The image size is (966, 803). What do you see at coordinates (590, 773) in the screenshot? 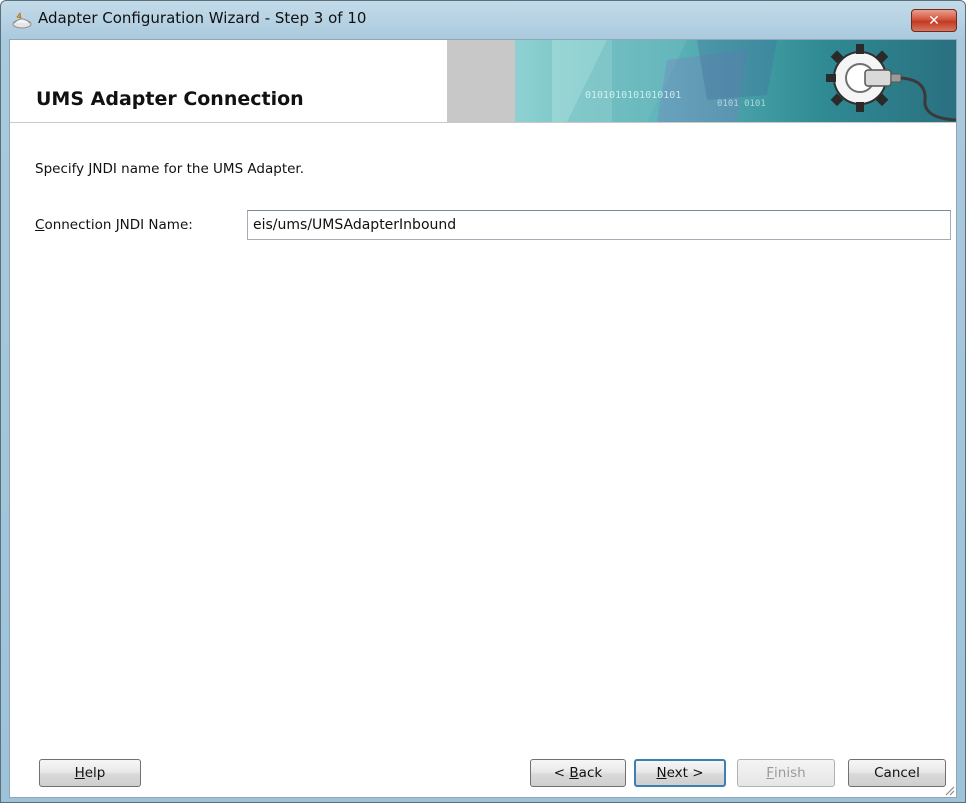
I see `back-button-label: ack` at bounding box center [590, 773].